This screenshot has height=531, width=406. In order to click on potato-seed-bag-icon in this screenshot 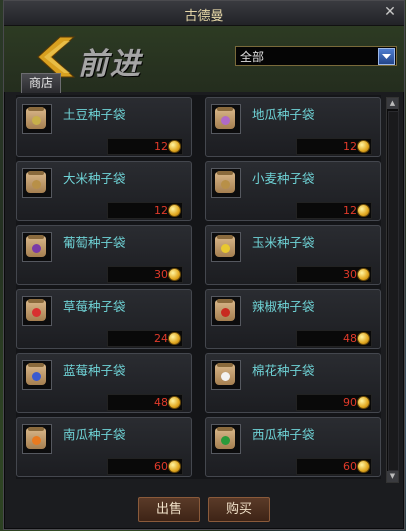, I will do `click(36, 118)`.